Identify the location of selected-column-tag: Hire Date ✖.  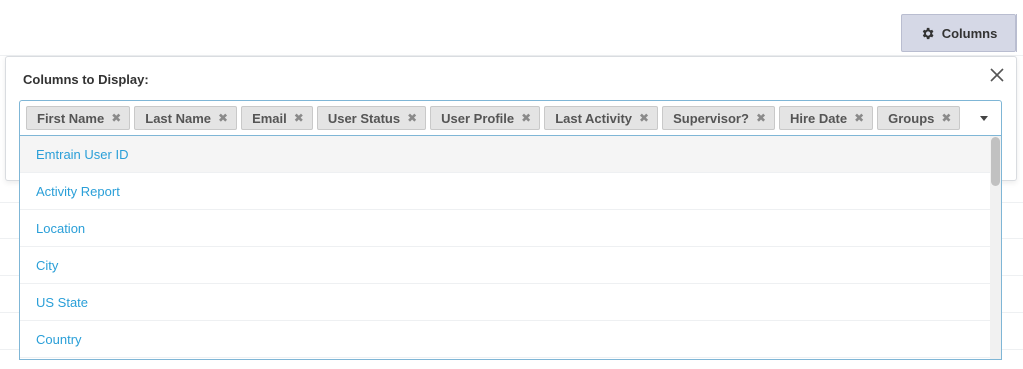
(826, 118).